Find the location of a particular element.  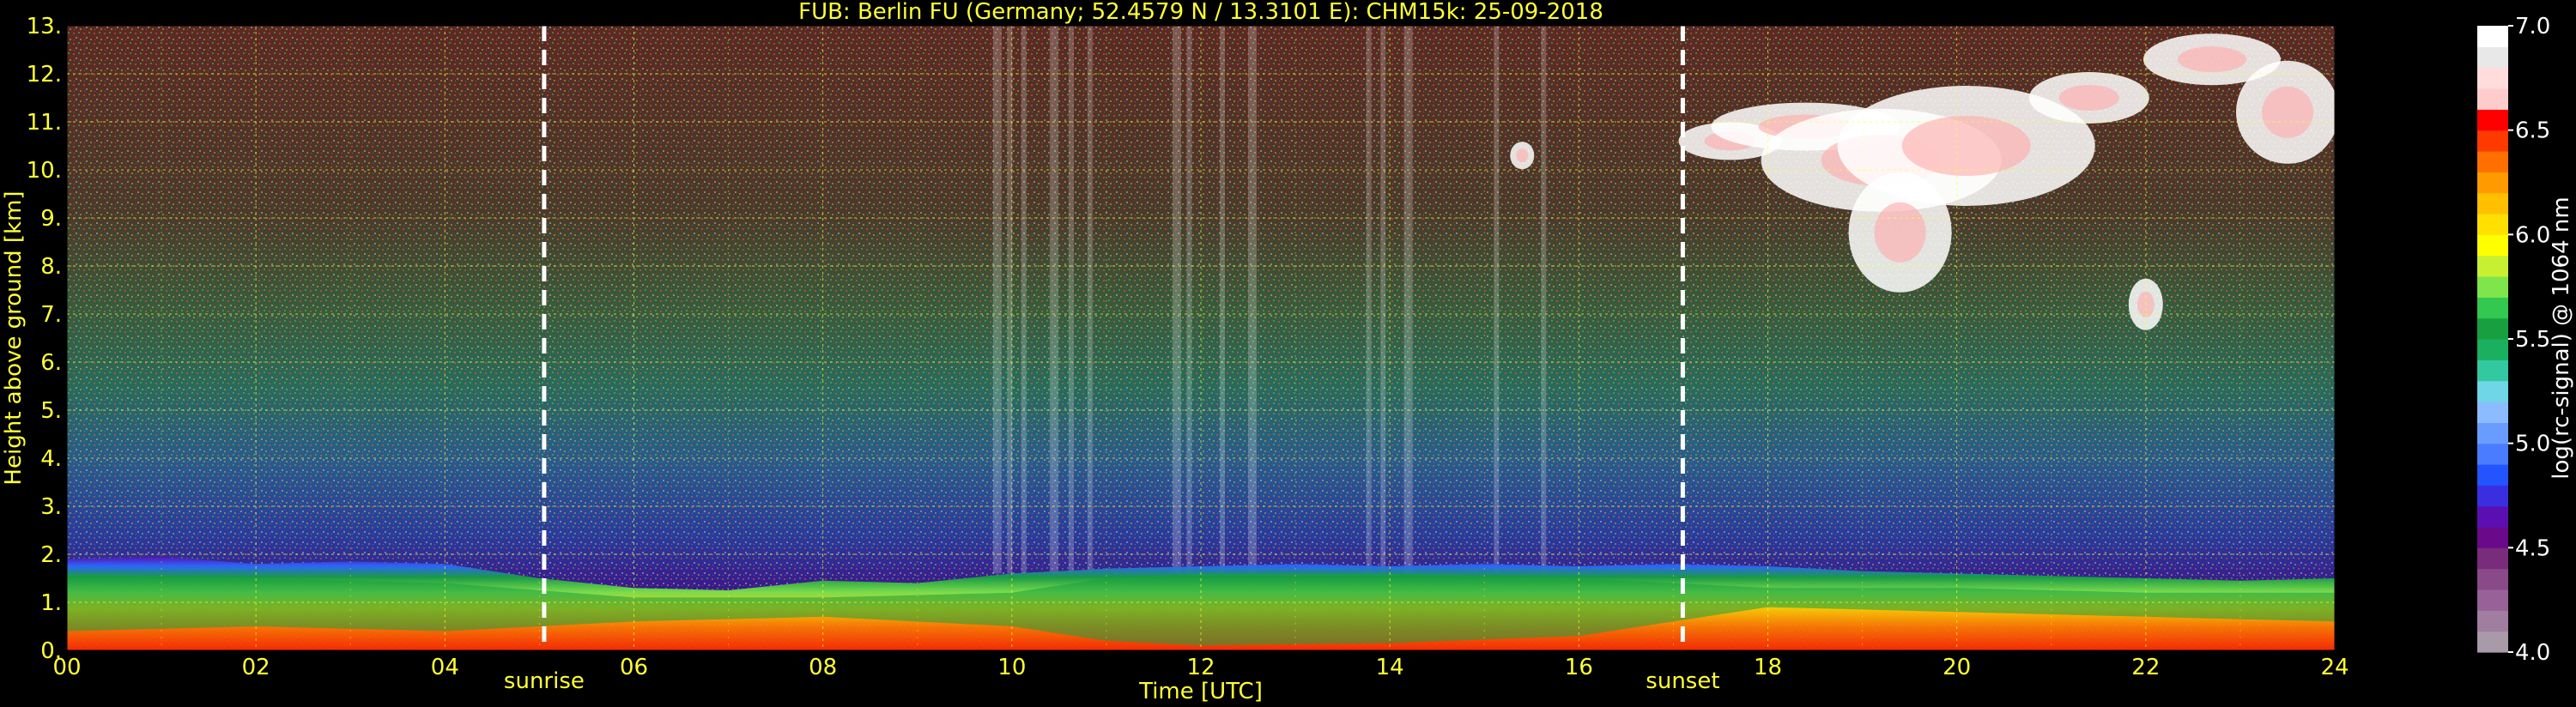

x-axis-ticks: 00 02 04 06 08 10 12 14 16 18 20 22 24 is located at coordinates (1200, 667).